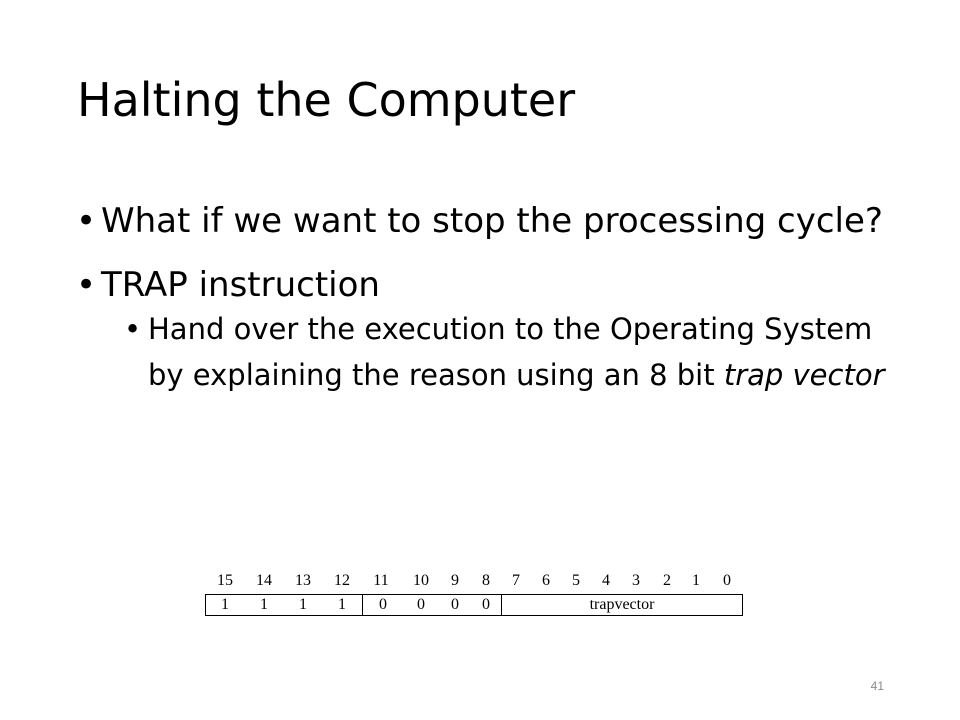 The image size is (960, 720). What do you see at coordinates (474, 583) in the screenshot?
I see `bit-number-row: 15 14 13 12 11 10 9 8 7 6 5 4 3 2 1 0` at bounding box center [474, 583].